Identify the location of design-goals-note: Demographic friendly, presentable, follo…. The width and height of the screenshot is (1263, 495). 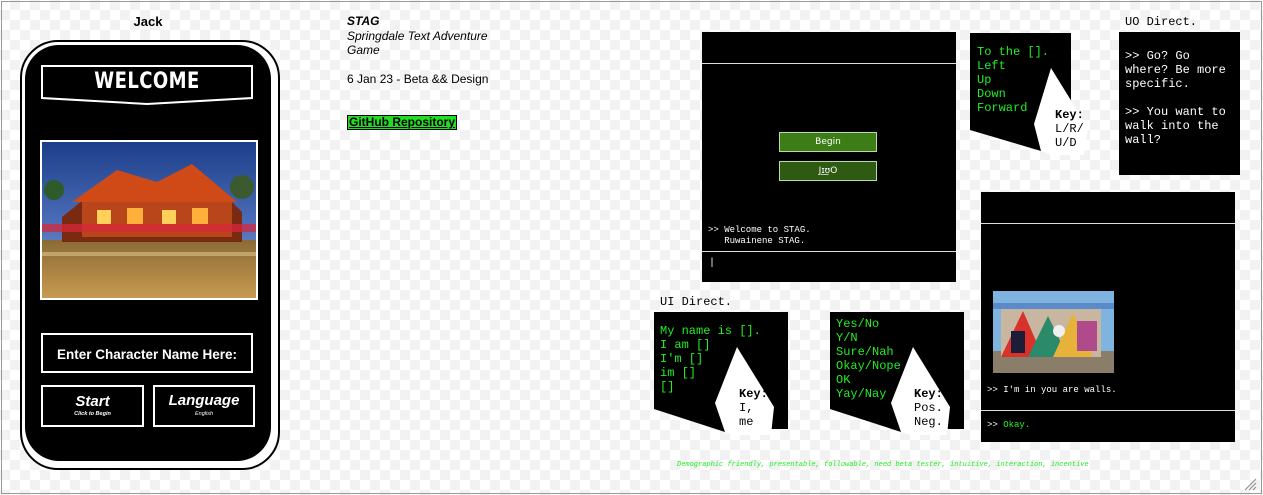
(883, 465).